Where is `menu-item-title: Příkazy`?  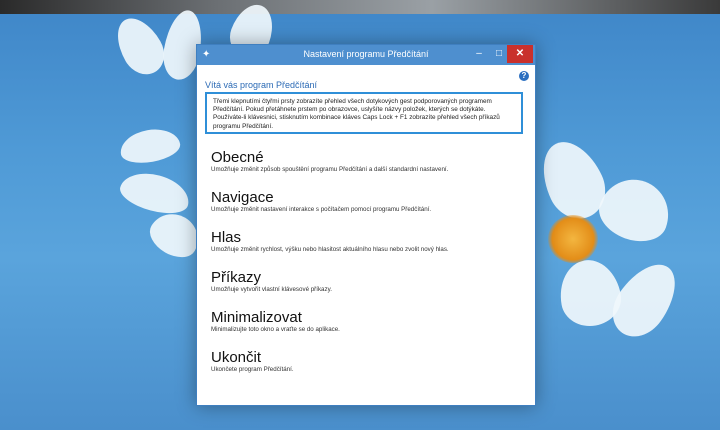
menu-item-title: Příkazy is located at coordinates (236, 277).